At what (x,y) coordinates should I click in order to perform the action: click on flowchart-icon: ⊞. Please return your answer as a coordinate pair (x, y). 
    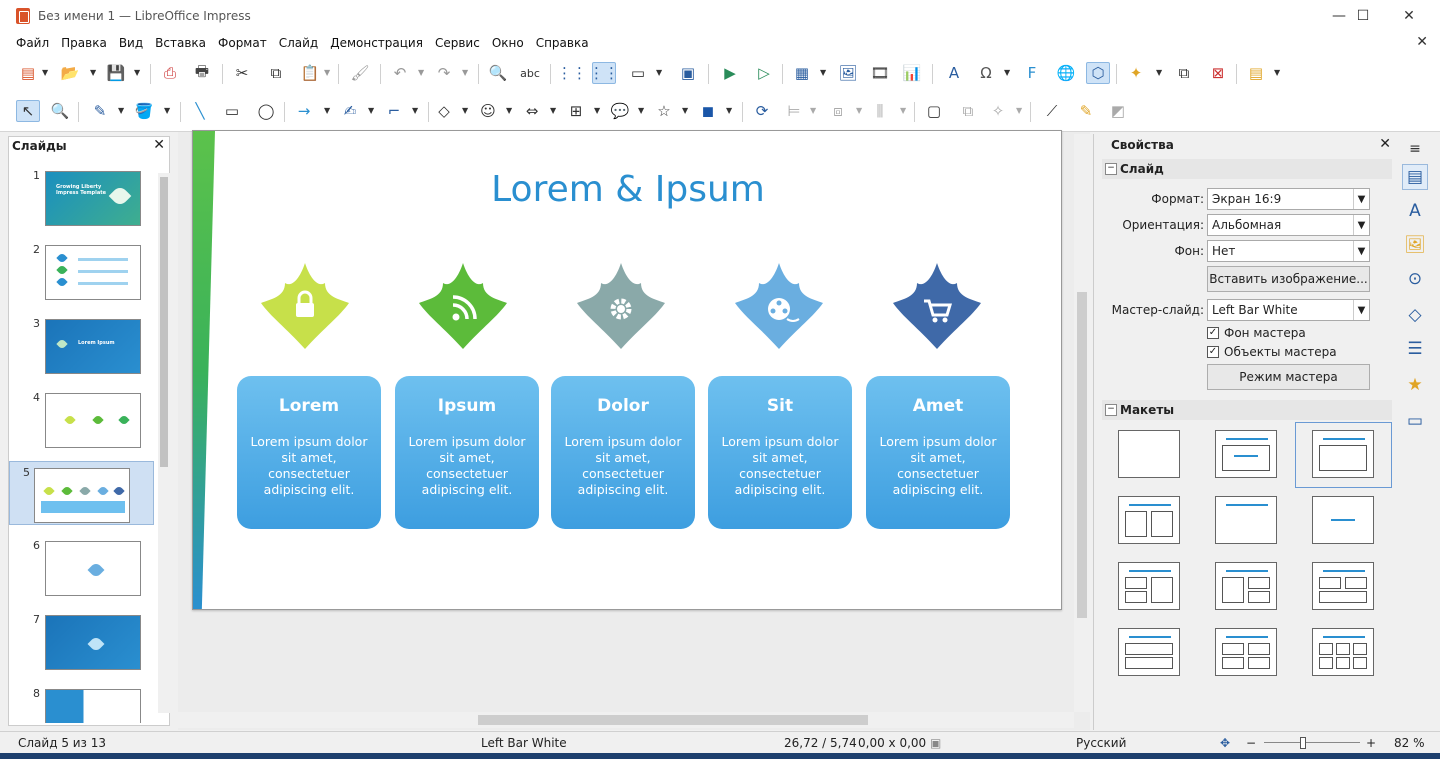
    Looking at the image, I should click on (576, 111).